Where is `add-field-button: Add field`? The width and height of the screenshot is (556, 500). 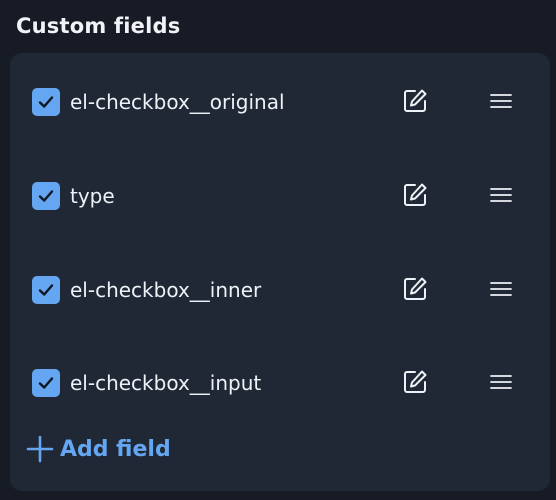
add-field-button: Add field is located at coordinates (98, 449).